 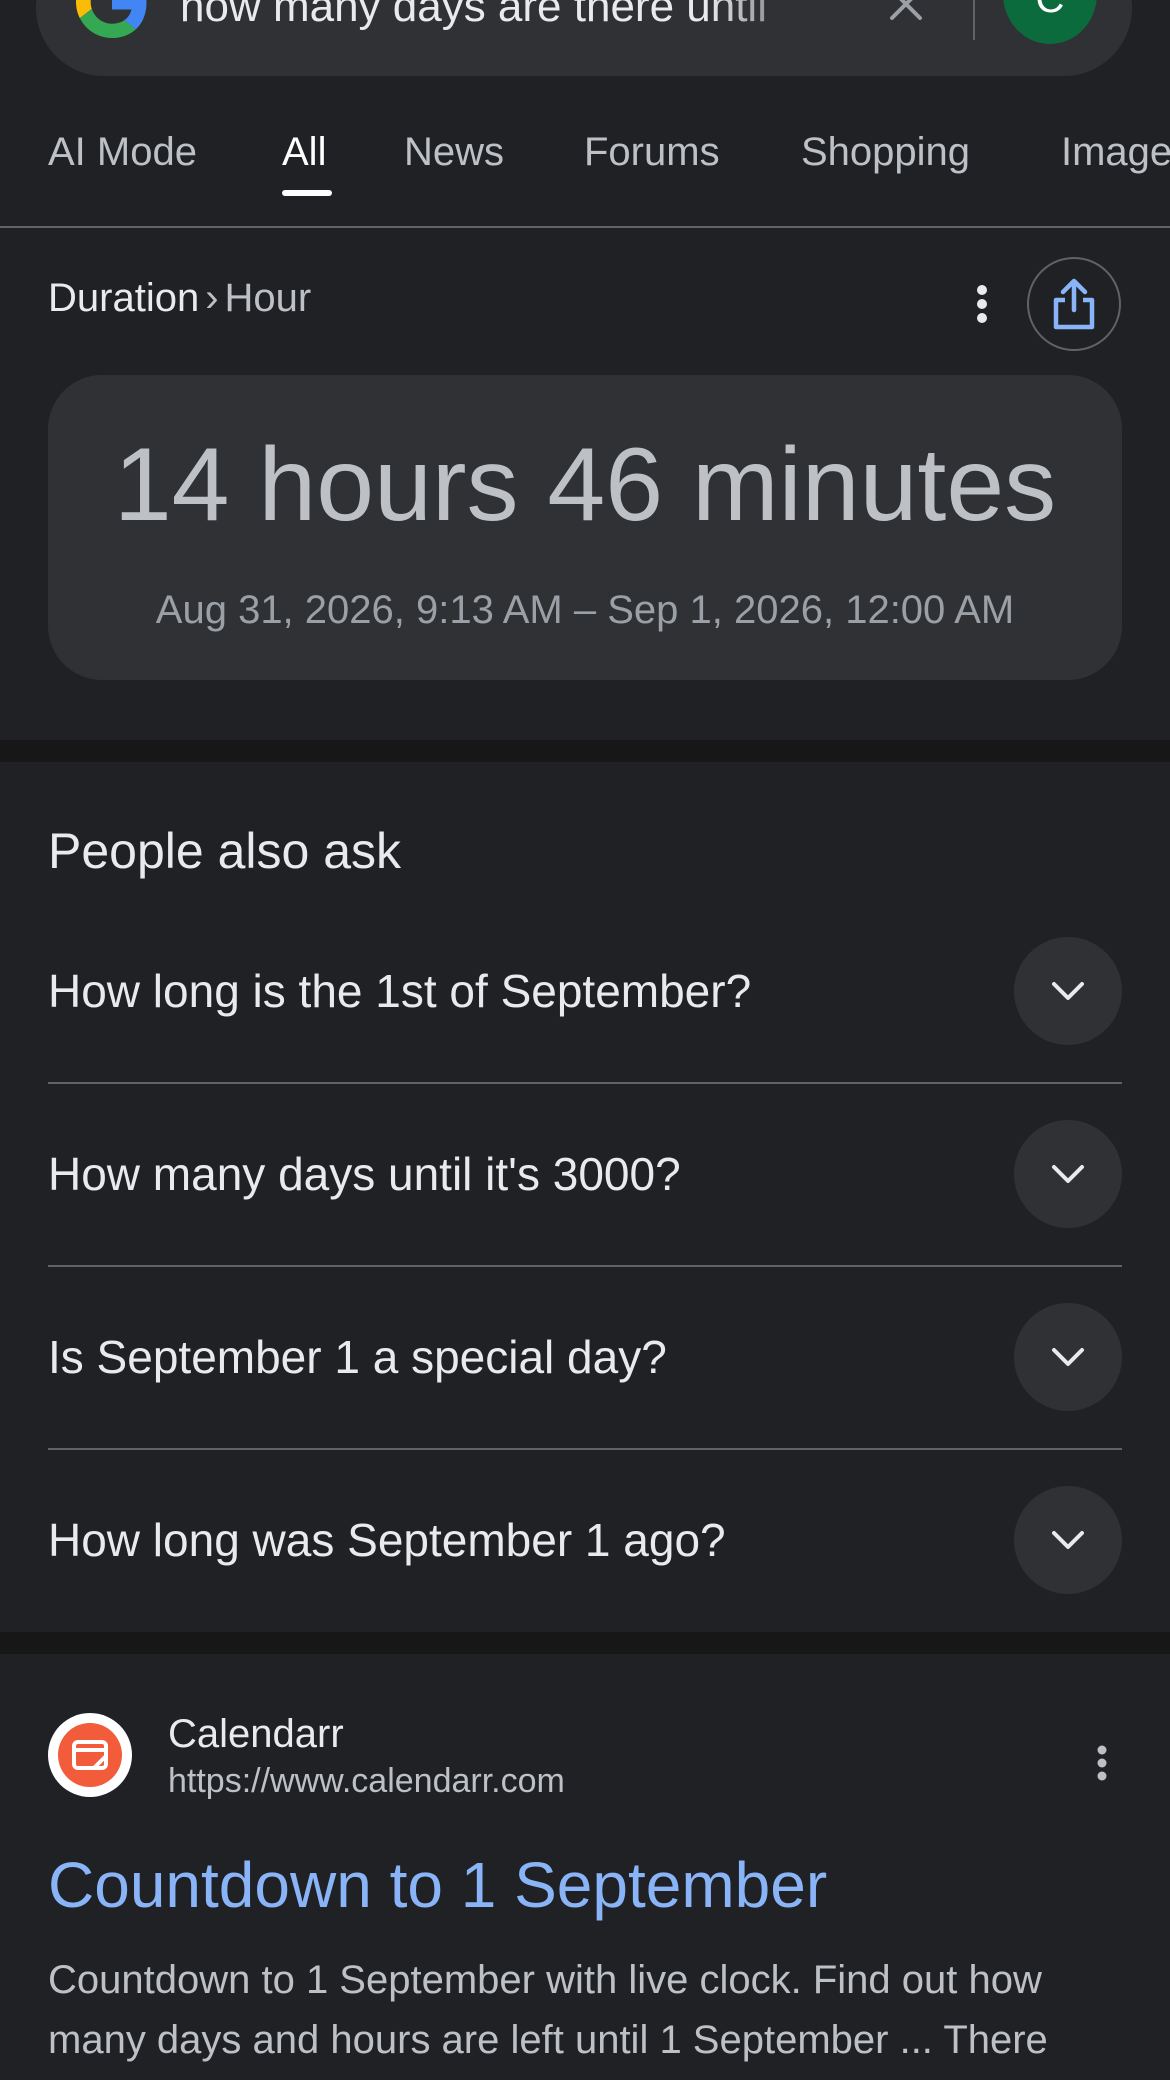 What do you see at coordinates (585, 1022) in the screenshot?
I see `paa-question-1: How long is the 1st of September?` at bounding box center [585, 1022].